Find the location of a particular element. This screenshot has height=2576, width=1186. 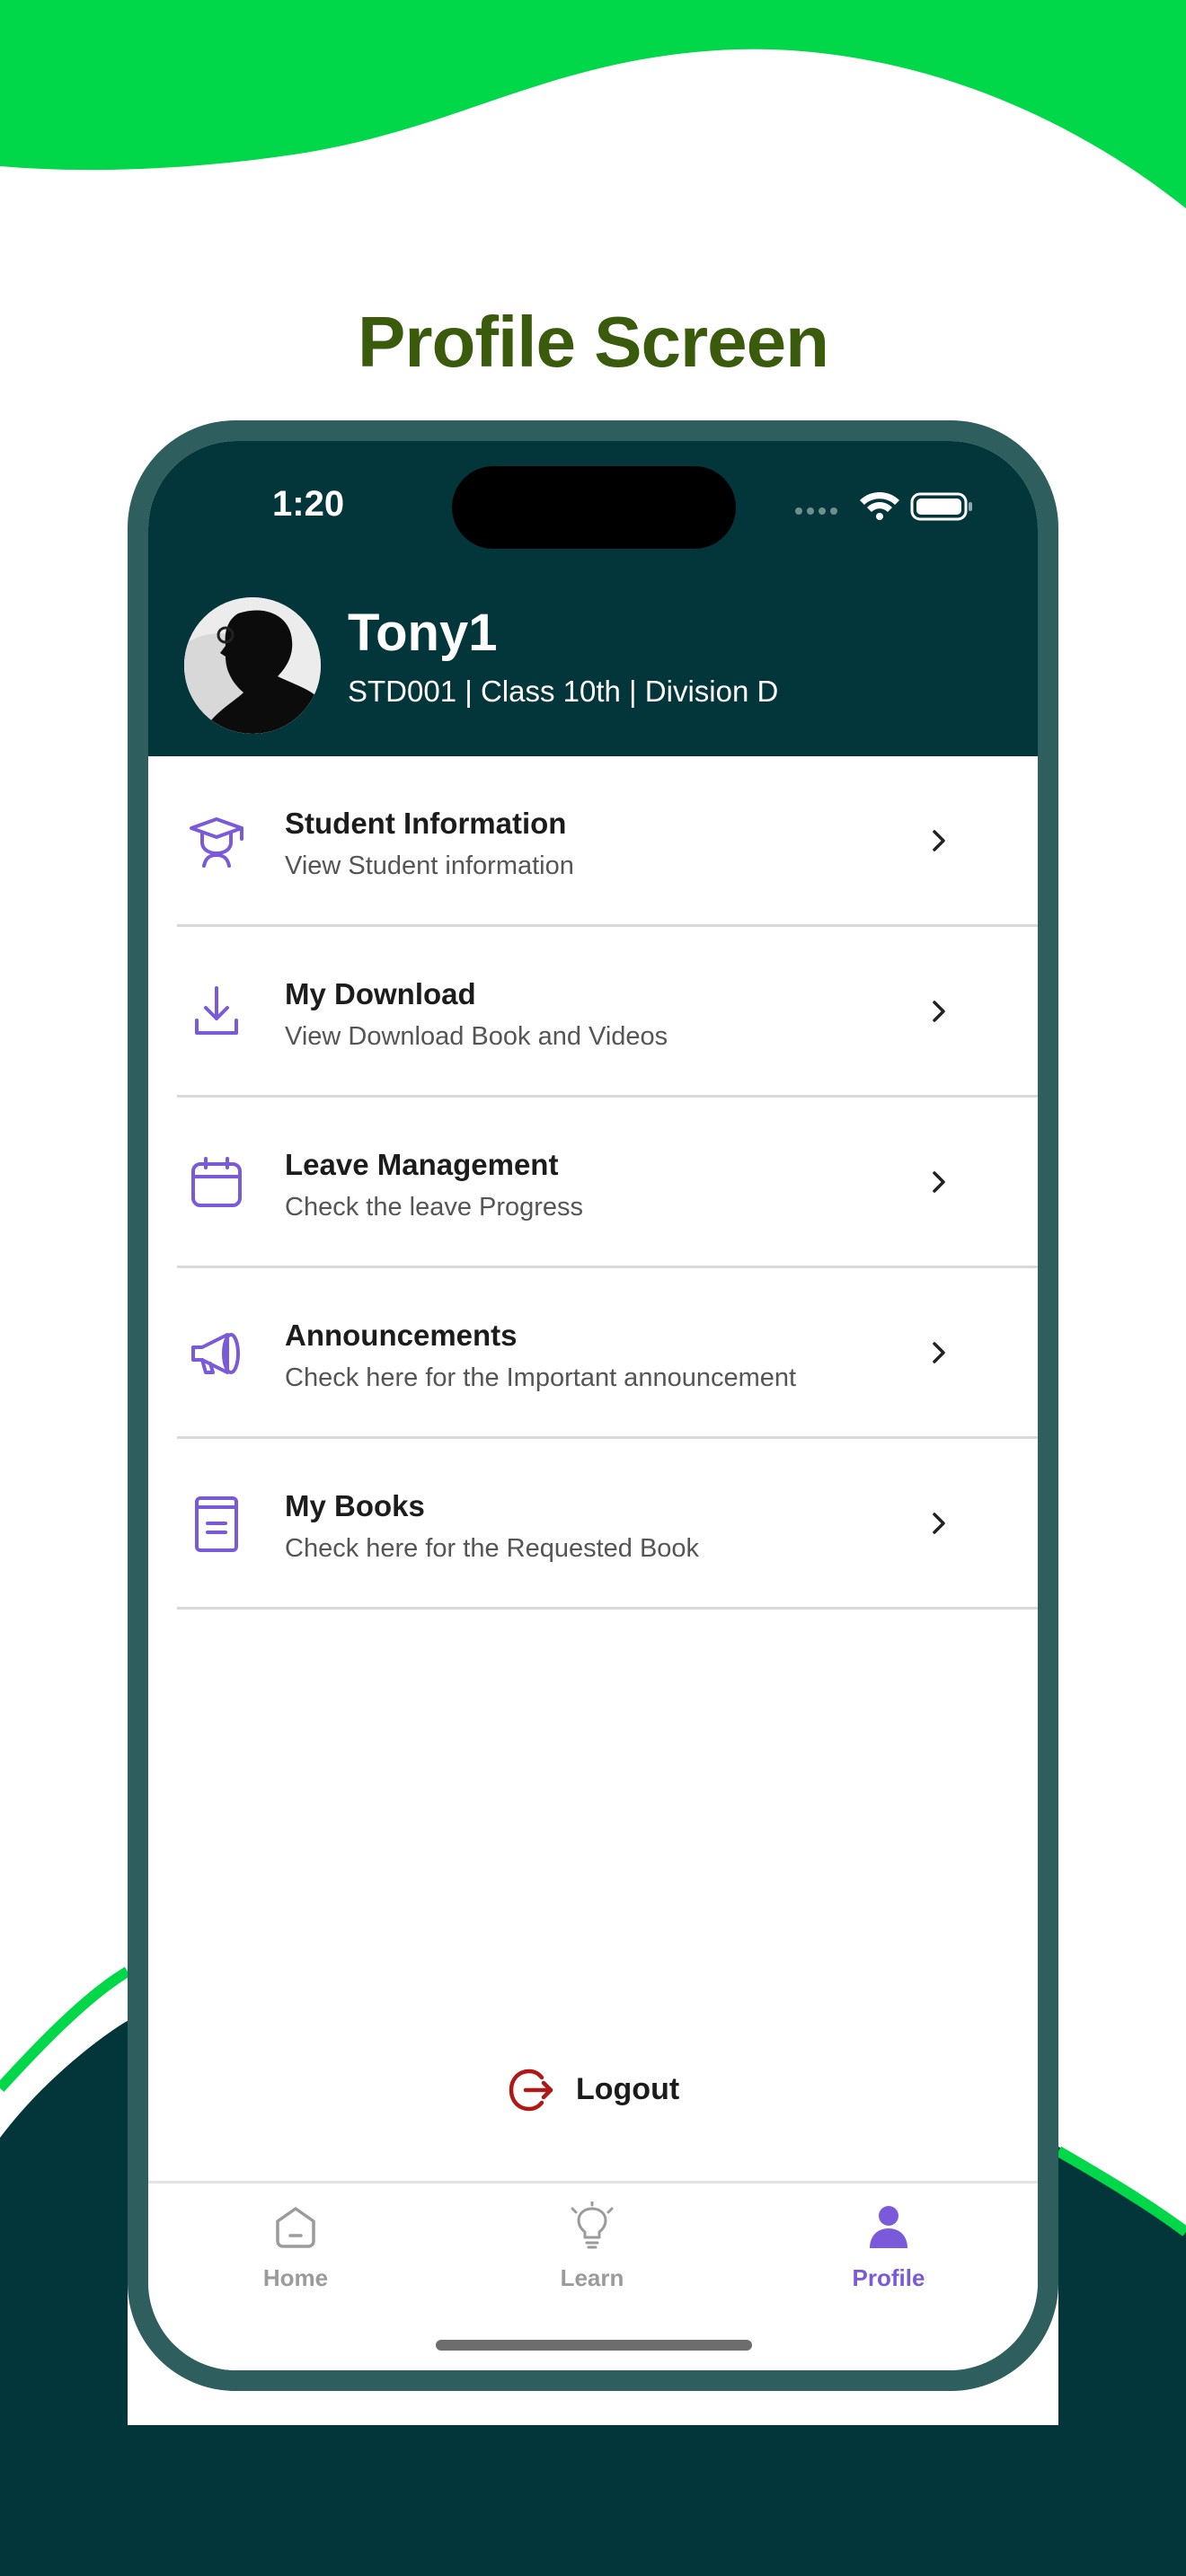

menu-item-description: View Download Book and Videos is located at coordinates (476, 1036).